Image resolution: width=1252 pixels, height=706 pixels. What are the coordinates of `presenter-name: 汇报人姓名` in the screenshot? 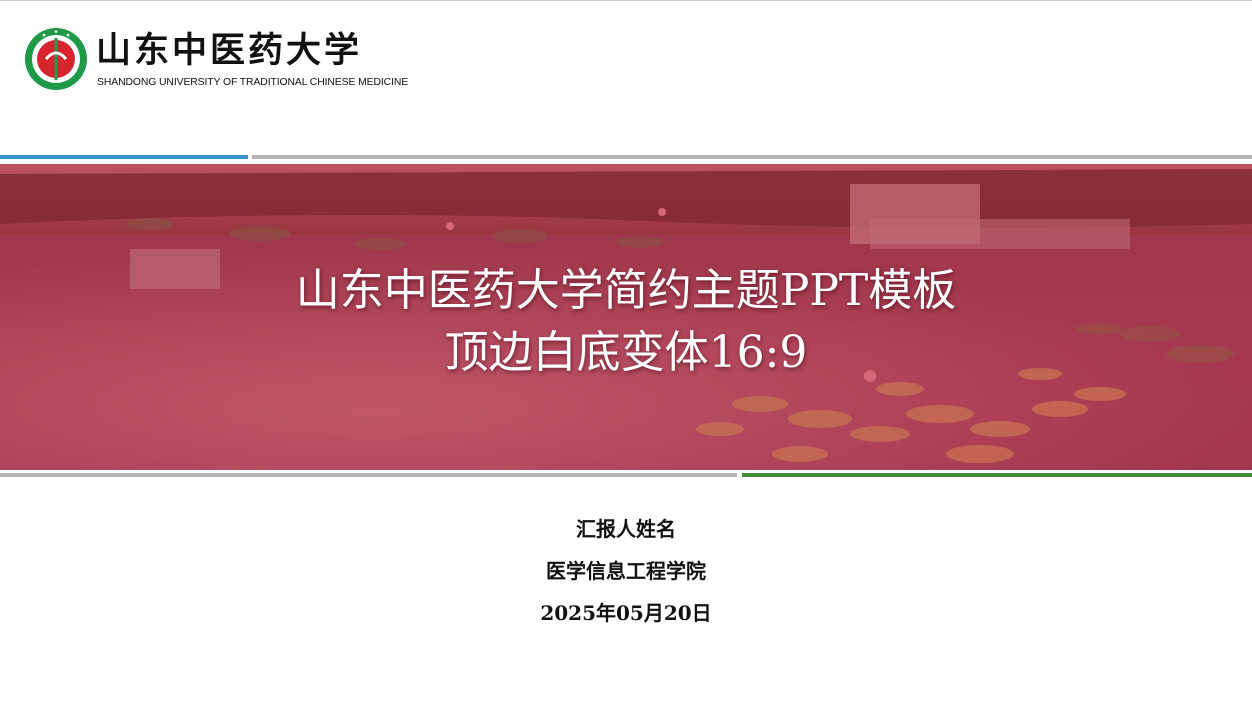 It's located at (626, 529).